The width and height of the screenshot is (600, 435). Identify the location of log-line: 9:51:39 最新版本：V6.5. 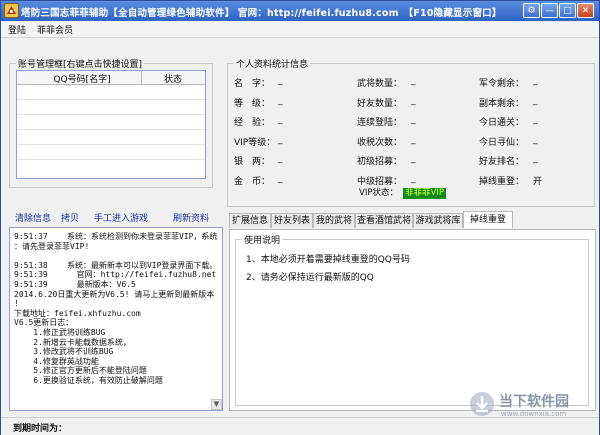
(75, 284).